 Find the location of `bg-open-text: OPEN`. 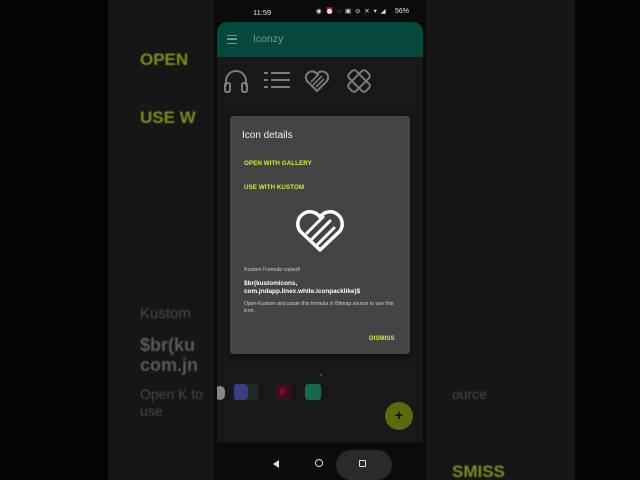

bg-open-text: OPEN is located at coordinates (164, 59).